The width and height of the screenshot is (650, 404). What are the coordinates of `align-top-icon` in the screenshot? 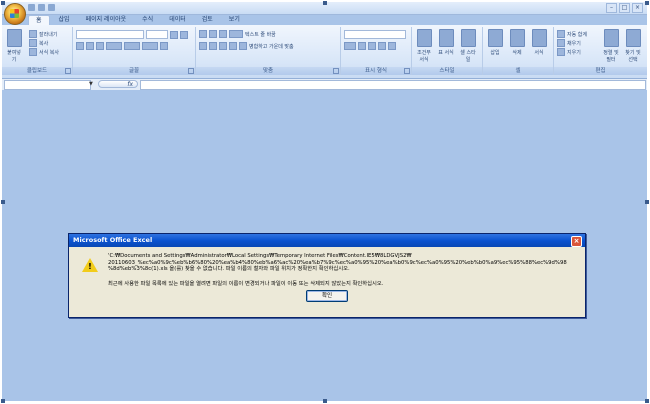 It's located at (203, 34).